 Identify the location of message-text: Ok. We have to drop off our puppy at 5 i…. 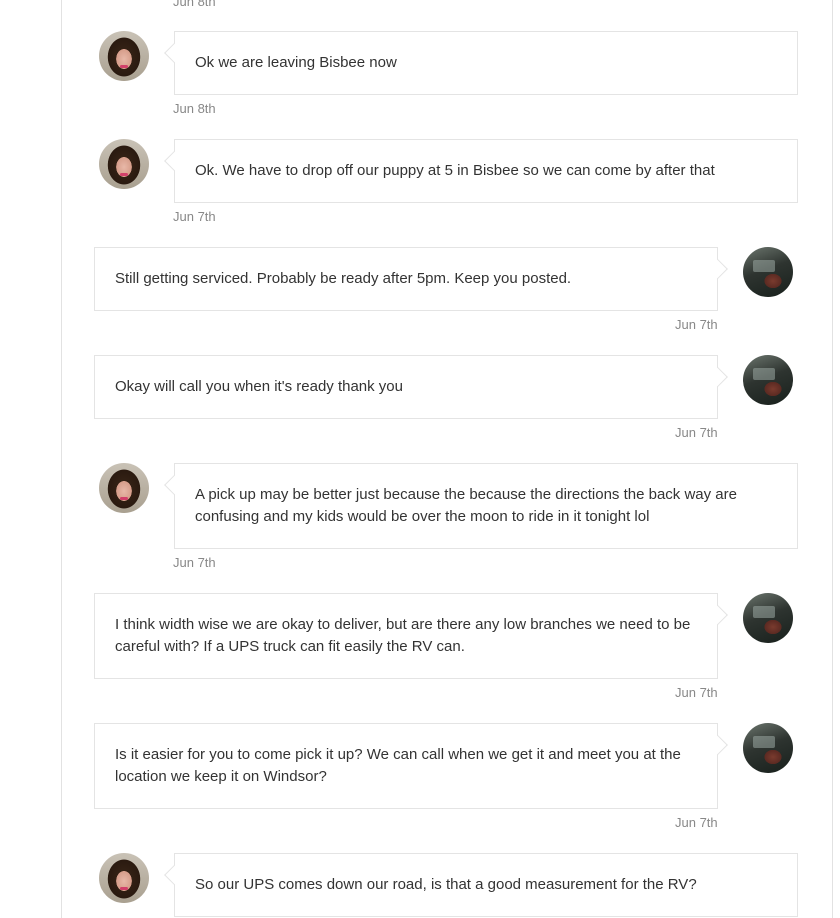
(455, 170).